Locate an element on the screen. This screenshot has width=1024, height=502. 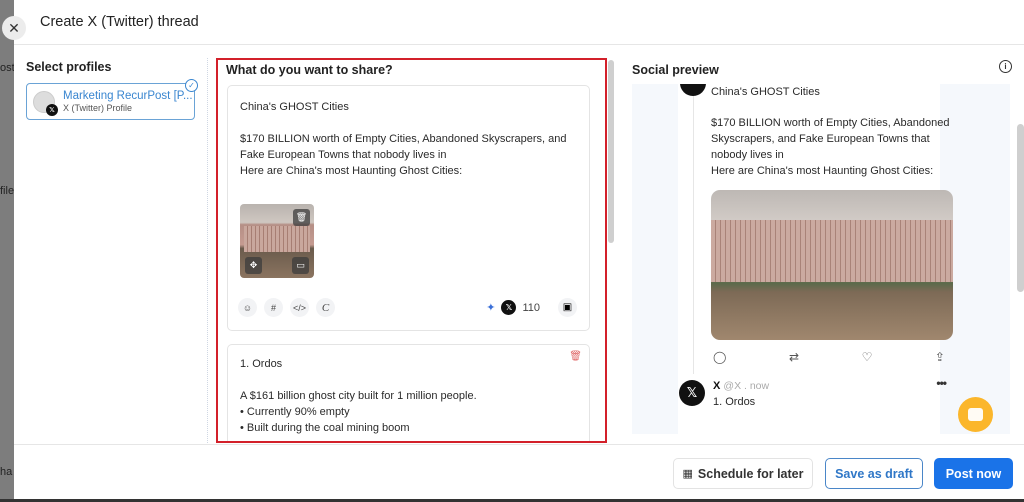
reply-icon: ◯ is located at coordinates (719, 357).